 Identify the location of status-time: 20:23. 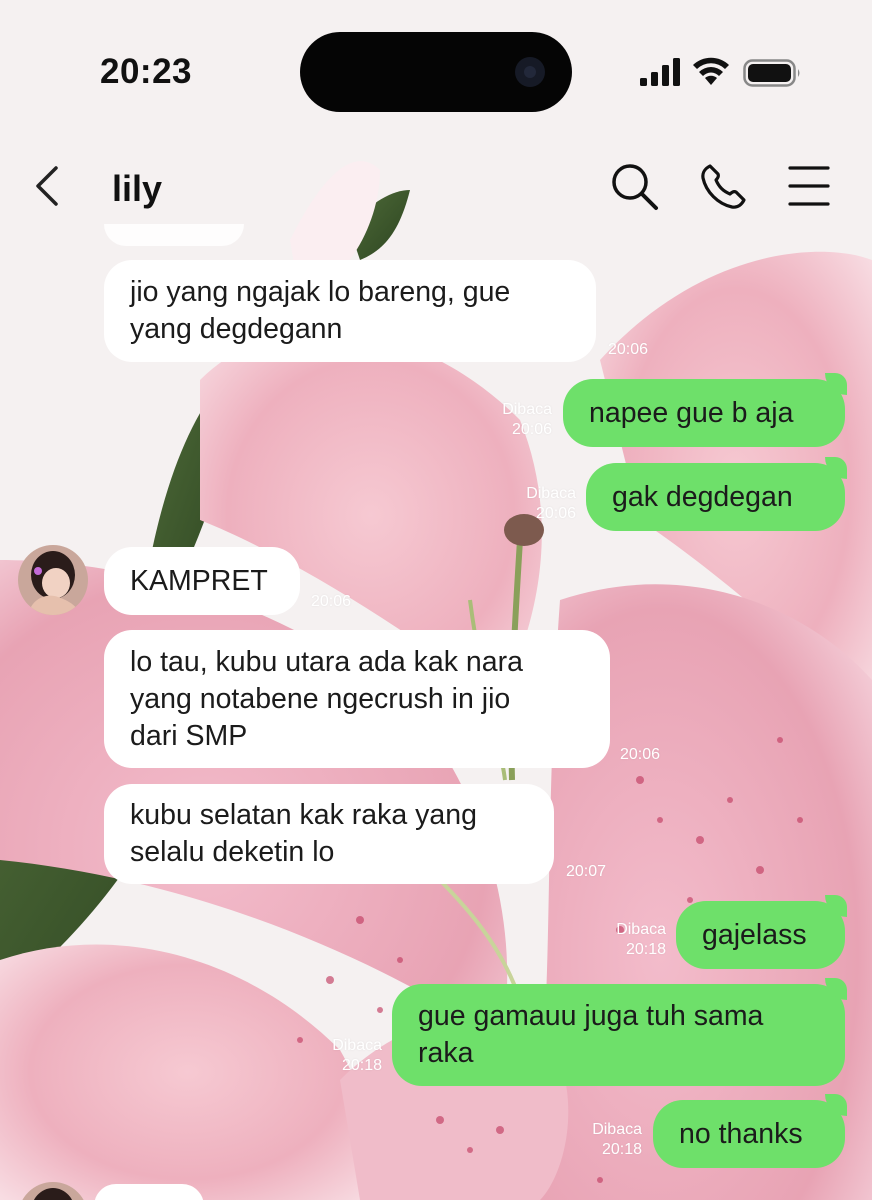
(146, 71).